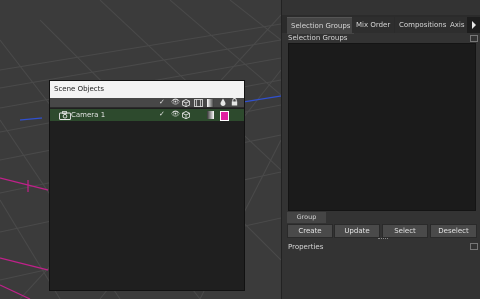  What do you see at coordinates (147, 89) in the screenshot?
I see `scene-objects-title: Scene Objects` at bounding box center [147, 89].